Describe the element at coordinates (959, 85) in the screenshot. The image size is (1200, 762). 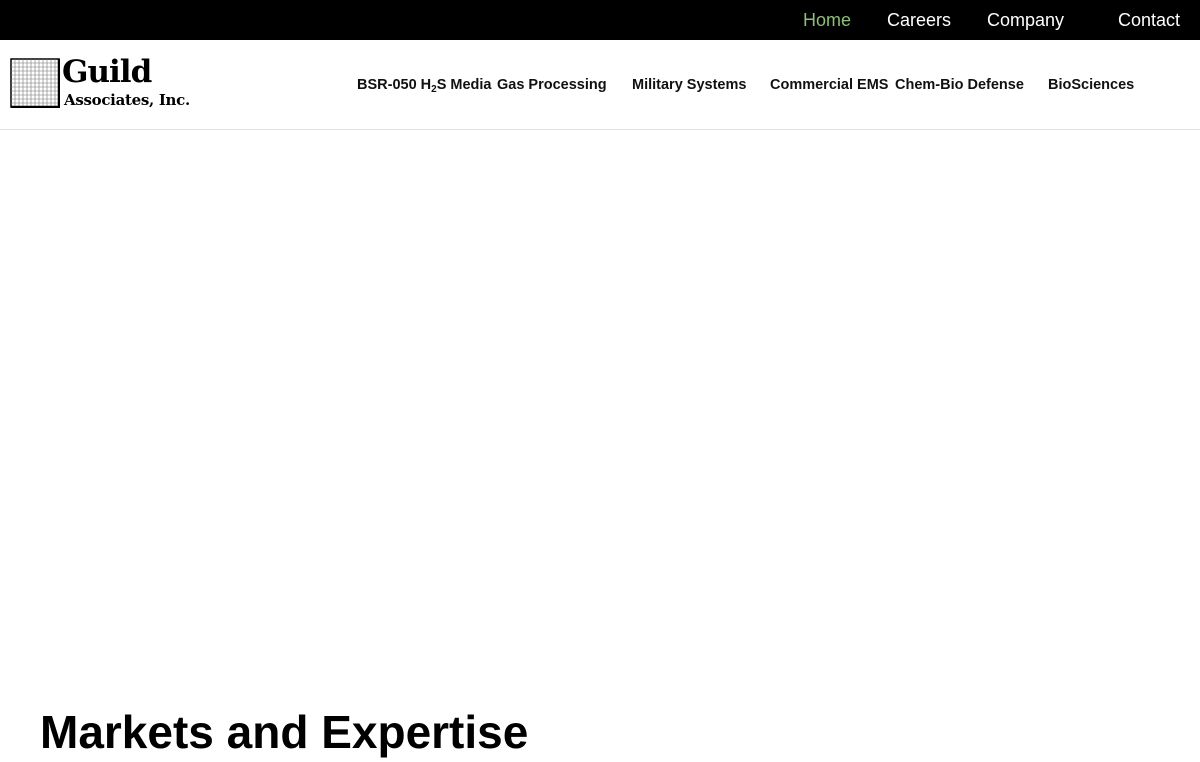
I see `mainnav-chem-bio-defense: Chem-Bio Defense` at that location.